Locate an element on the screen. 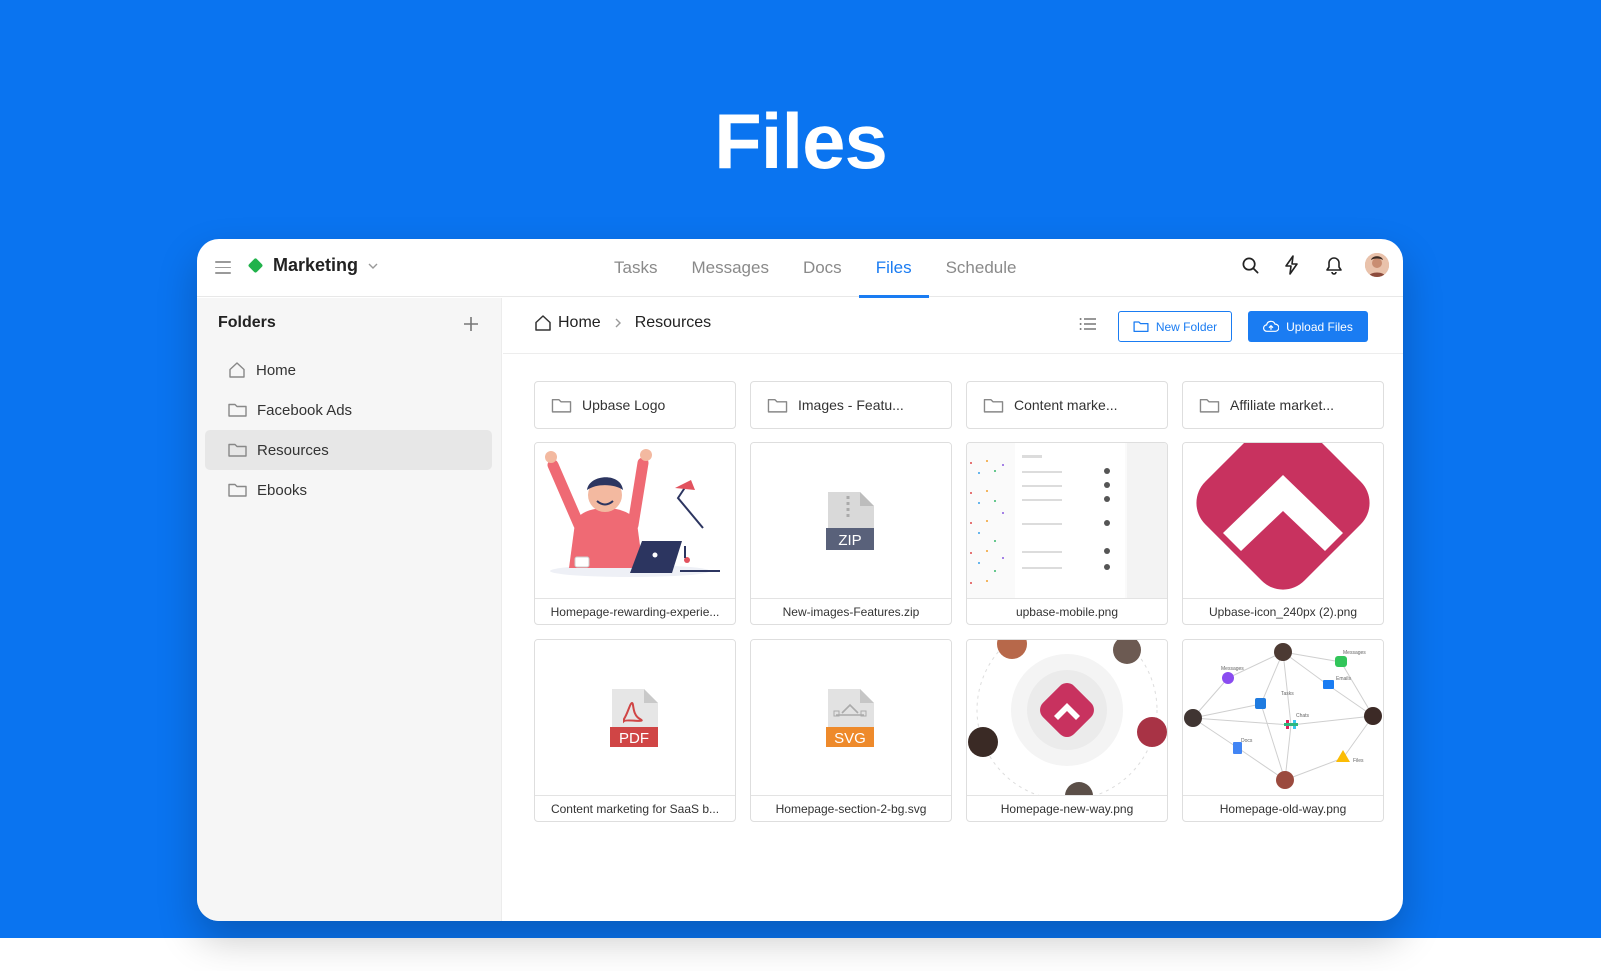  svg-text: Emails is located at coordinates (1344, 679).